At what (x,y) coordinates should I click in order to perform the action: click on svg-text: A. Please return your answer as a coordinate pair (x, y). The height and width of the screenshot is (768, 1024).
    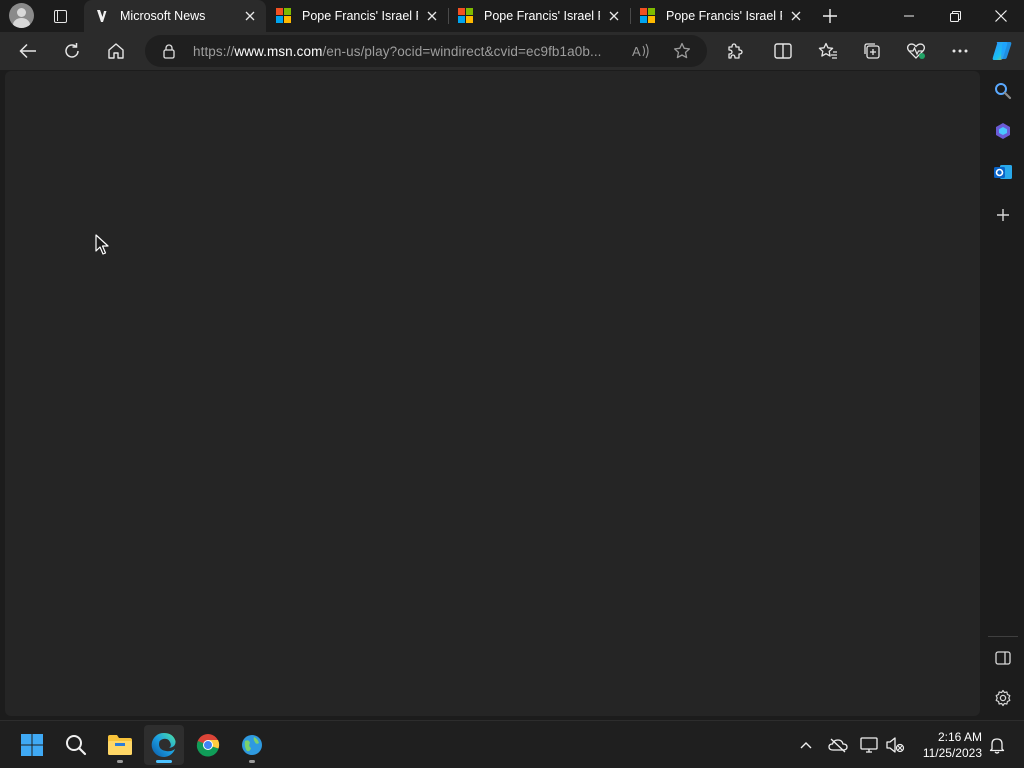
    Looking at the image, I should click on (636, 51).